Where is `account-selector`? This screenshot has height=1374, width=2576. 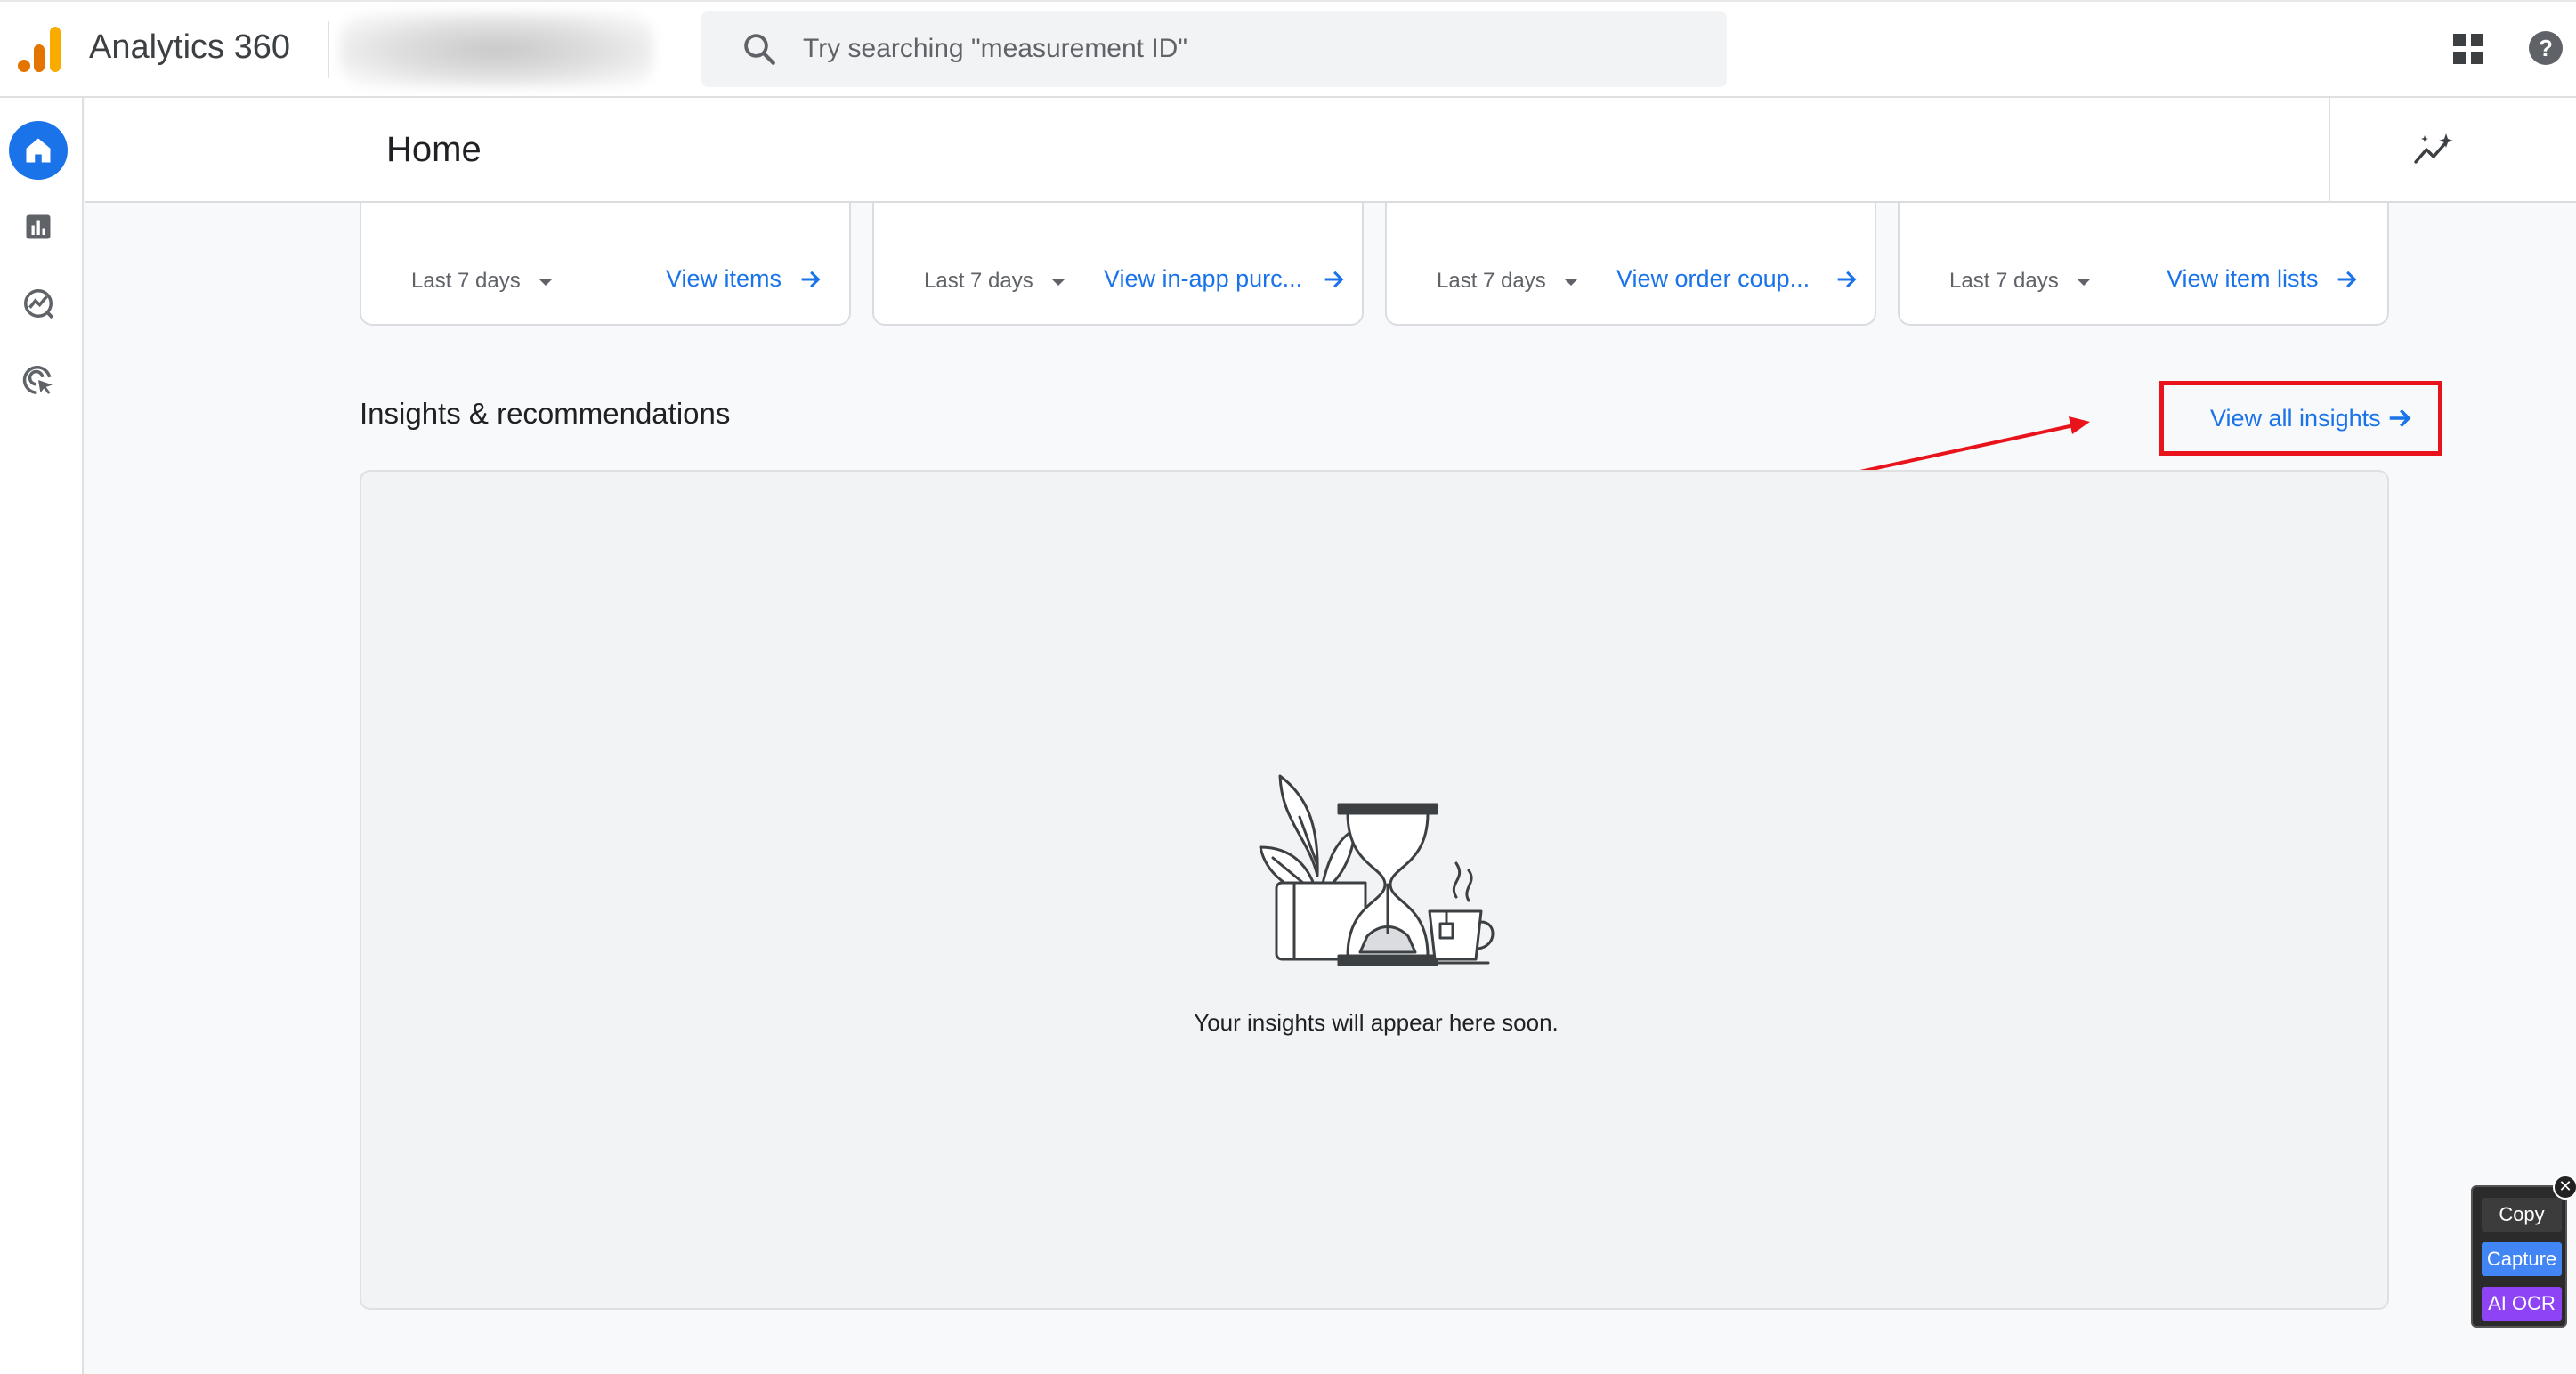
account-selector is located at coordinates (497, 50).